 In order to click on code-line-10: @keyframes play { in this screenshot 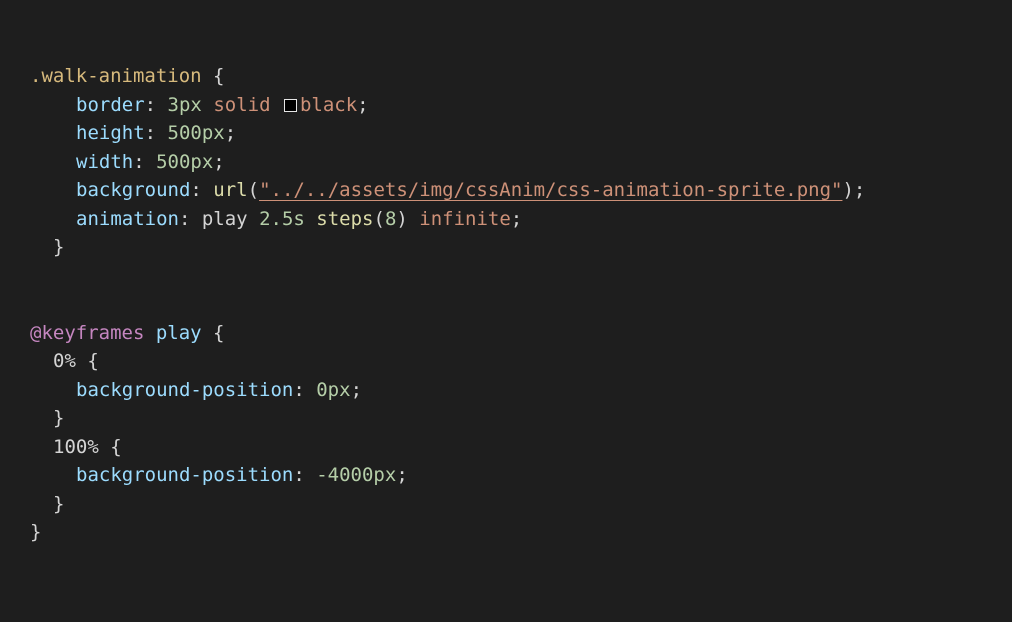, I will do `click(447, 333)`.